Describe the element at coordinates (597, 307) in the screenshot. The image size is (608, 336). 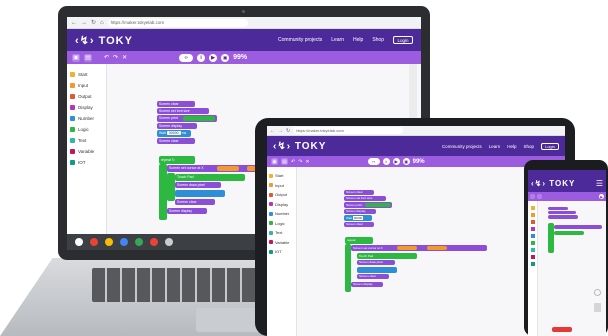
I see `trash-icon` at that location.